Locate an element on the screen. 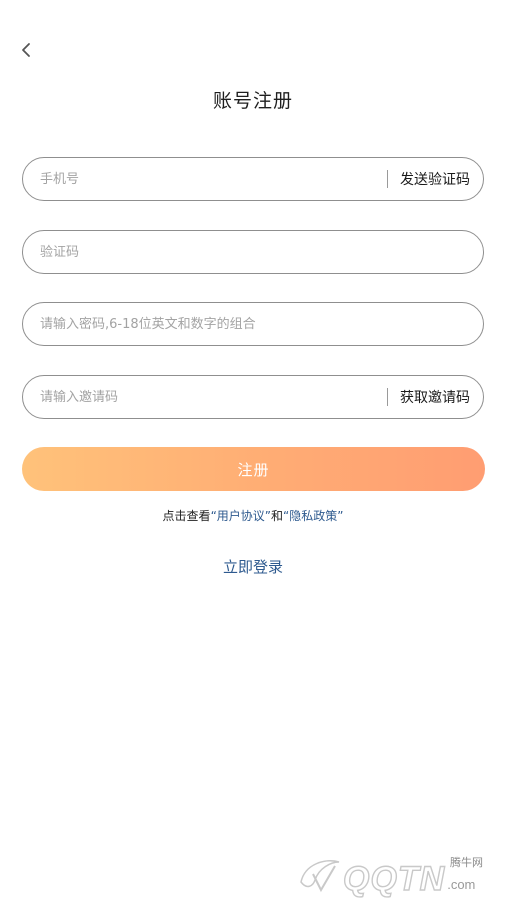  invite-code-field: 获取邀请码 is located at coordinates (253, 397).